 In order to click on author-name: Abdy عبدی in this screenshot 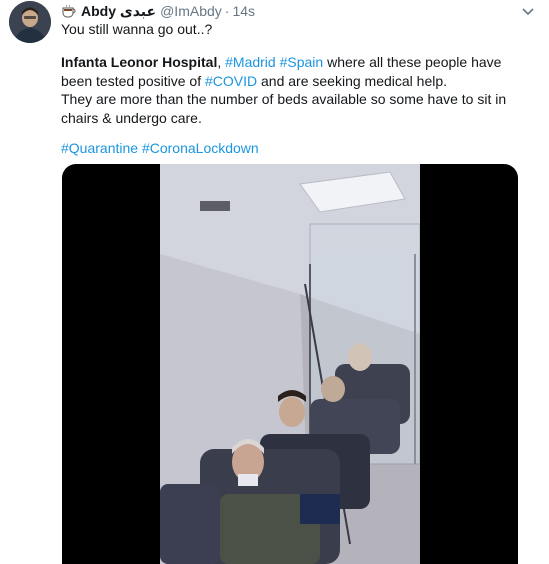, I will do `click(118, 11)`.